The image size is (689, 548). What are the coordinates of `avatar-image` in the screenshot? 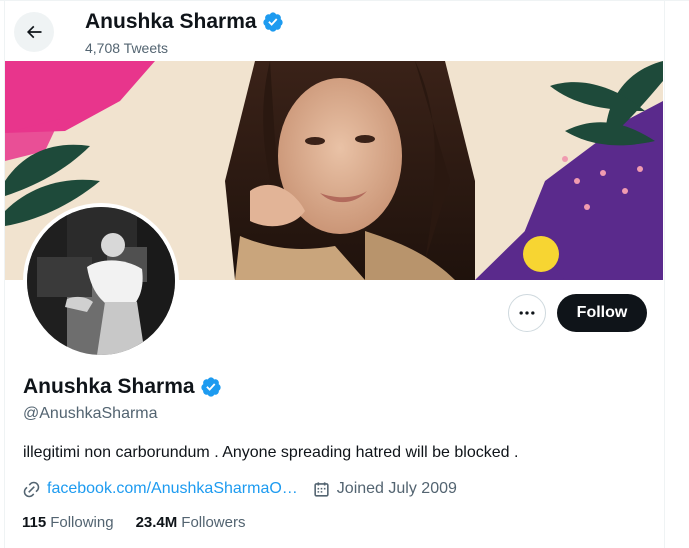 It's located at (101, 281).